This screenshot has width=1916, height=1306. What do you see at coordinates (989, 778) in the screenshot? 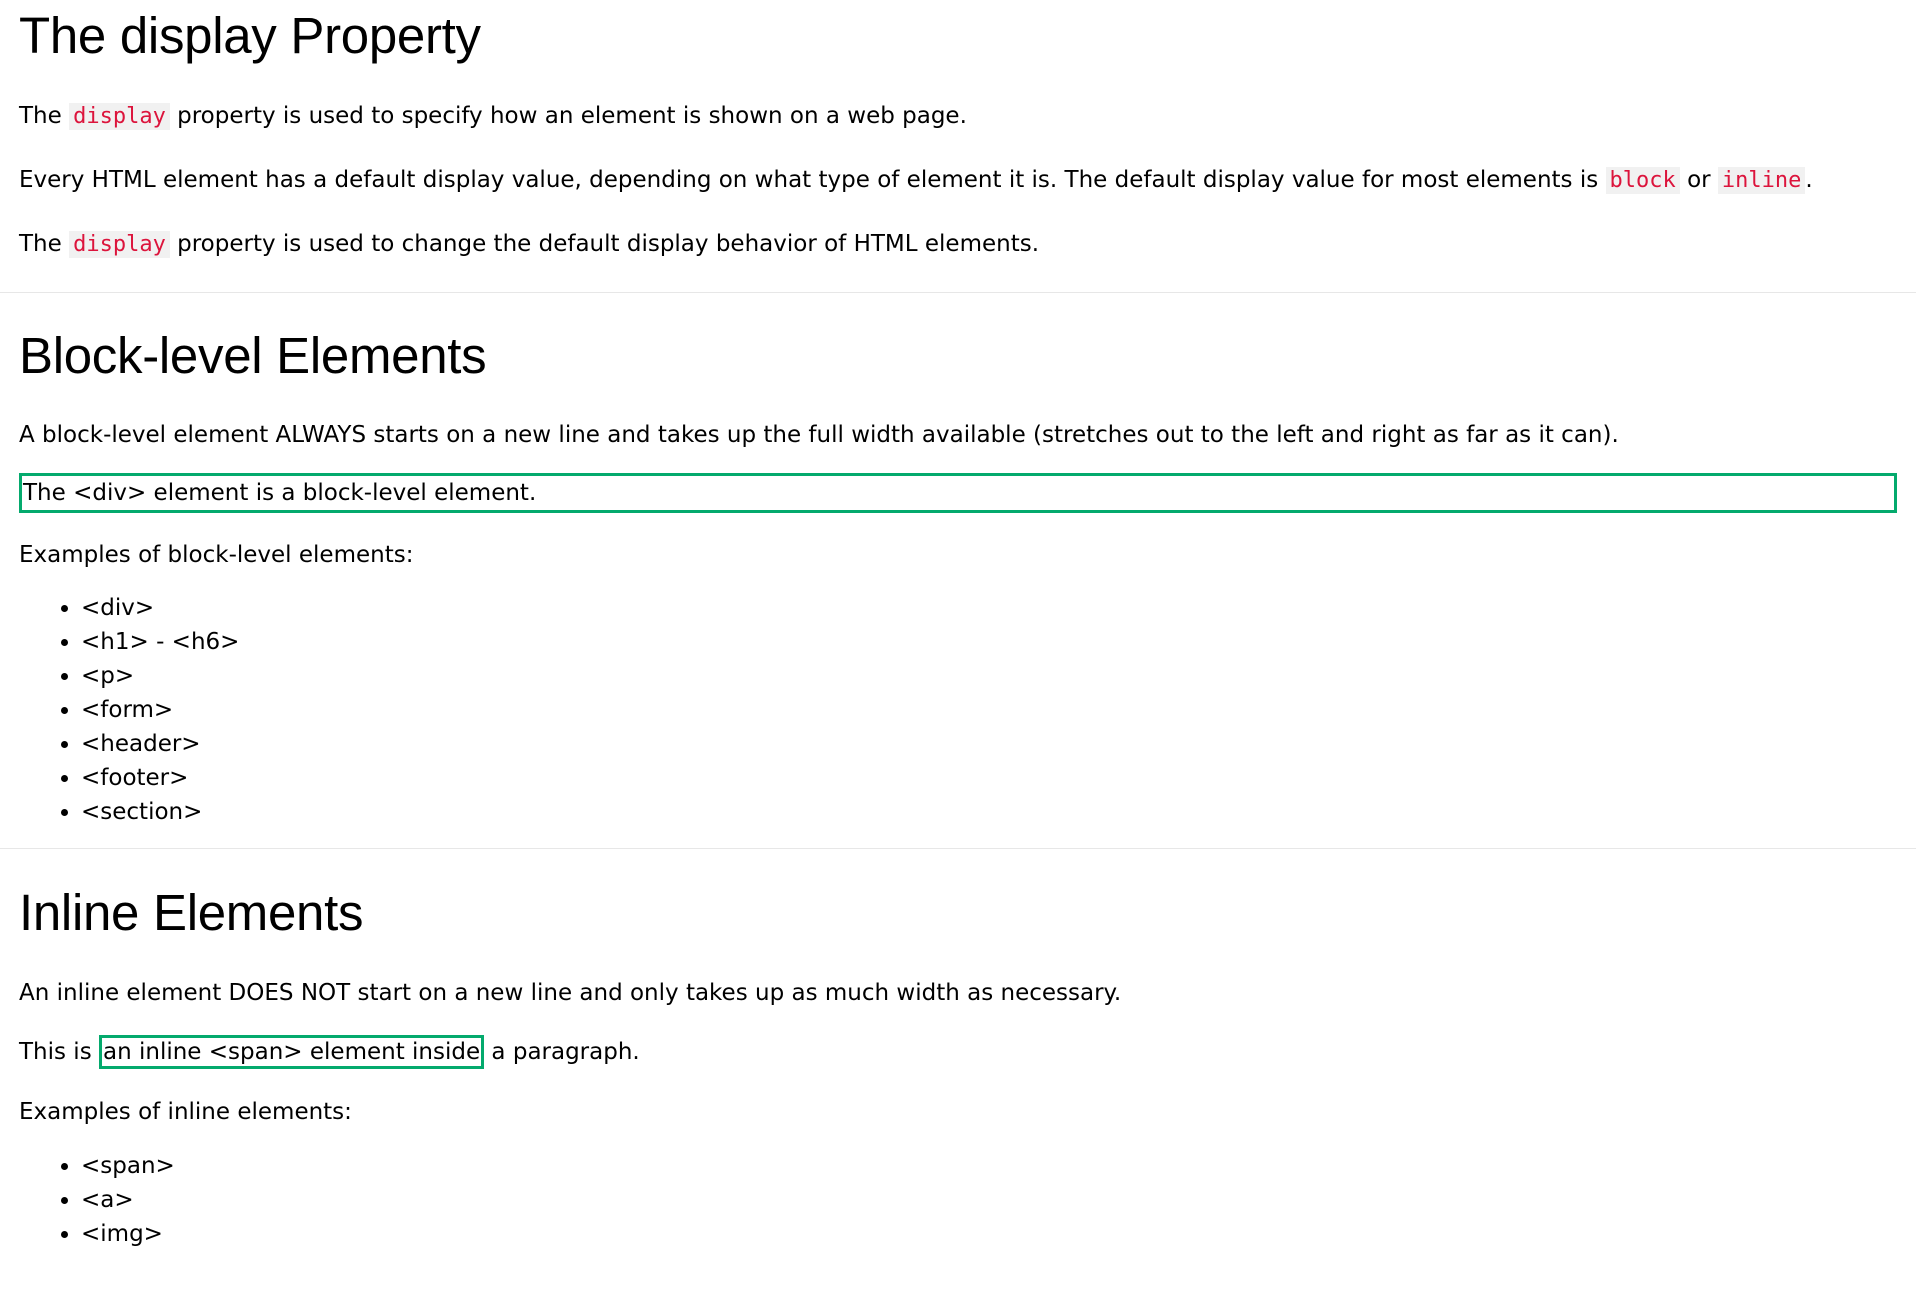
I see `list-item: <footer>` at bounding box center [989, 778].